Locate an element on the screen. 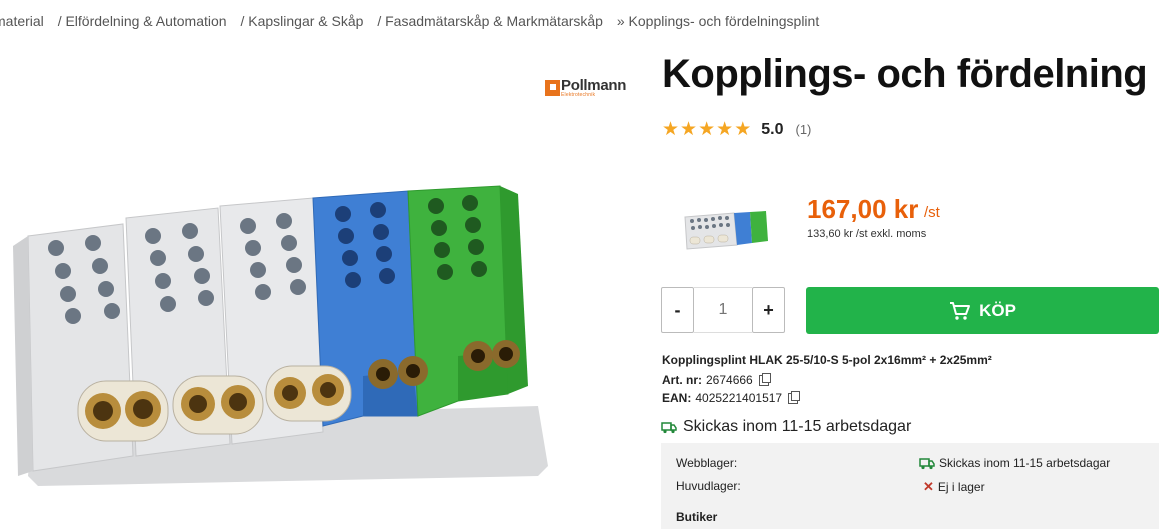 This screenshot has height=529, width=1159. breadcrumb-item-kapslingar: / Kapslingar & Skåp is located at coordinates (301, 21).